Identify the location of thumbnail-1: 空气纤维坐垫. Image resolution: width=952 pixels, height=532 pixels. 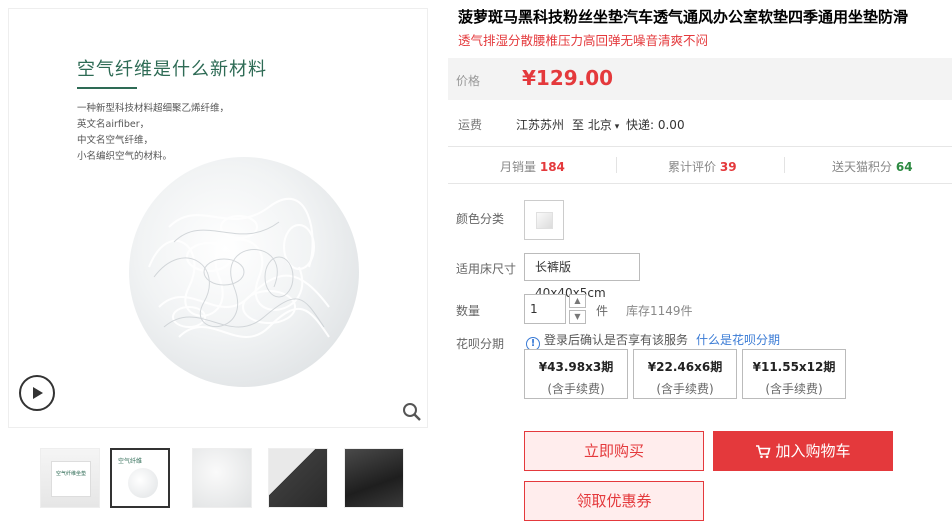
(70, 478).